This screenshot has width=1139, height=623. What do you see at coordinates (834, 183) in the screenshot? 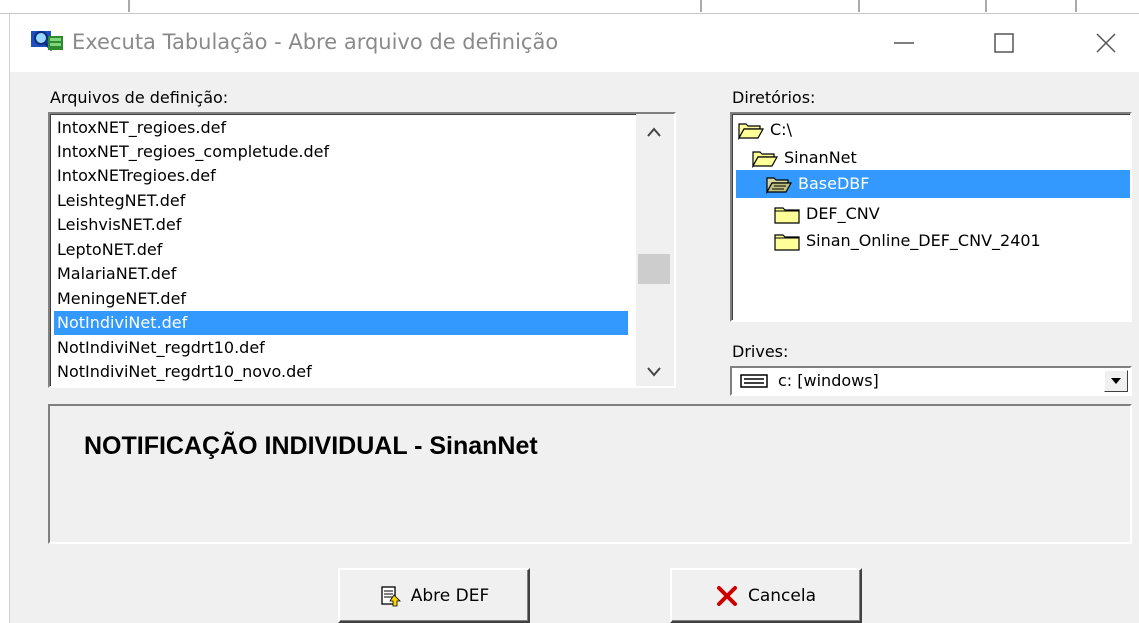
I see `directory-label: BaseDBF` at bounding box center [834, 183].